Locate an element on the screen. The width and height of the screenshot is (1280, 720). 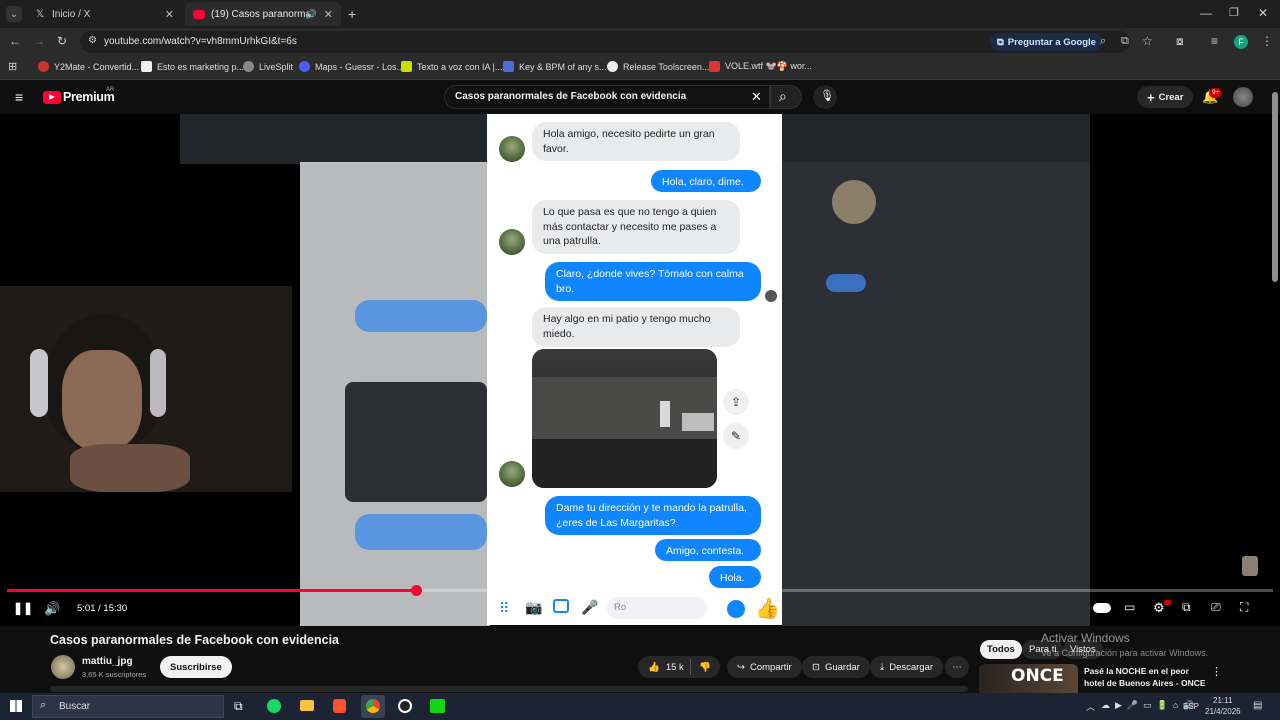
music-note-icon is located at coordinates (508, 66).